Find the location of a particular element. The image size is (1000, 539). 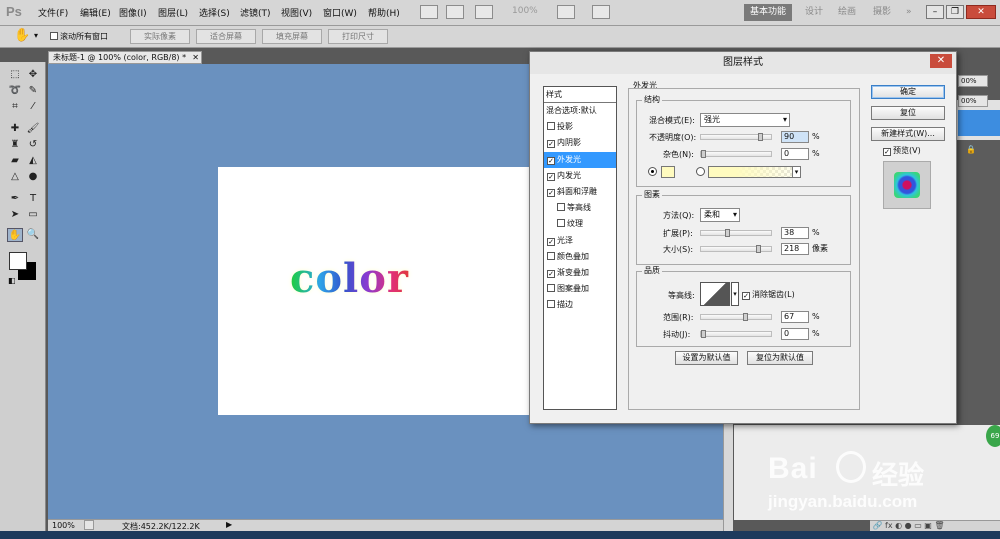

opacity-box: 00% is located at coordinates (973, 81).